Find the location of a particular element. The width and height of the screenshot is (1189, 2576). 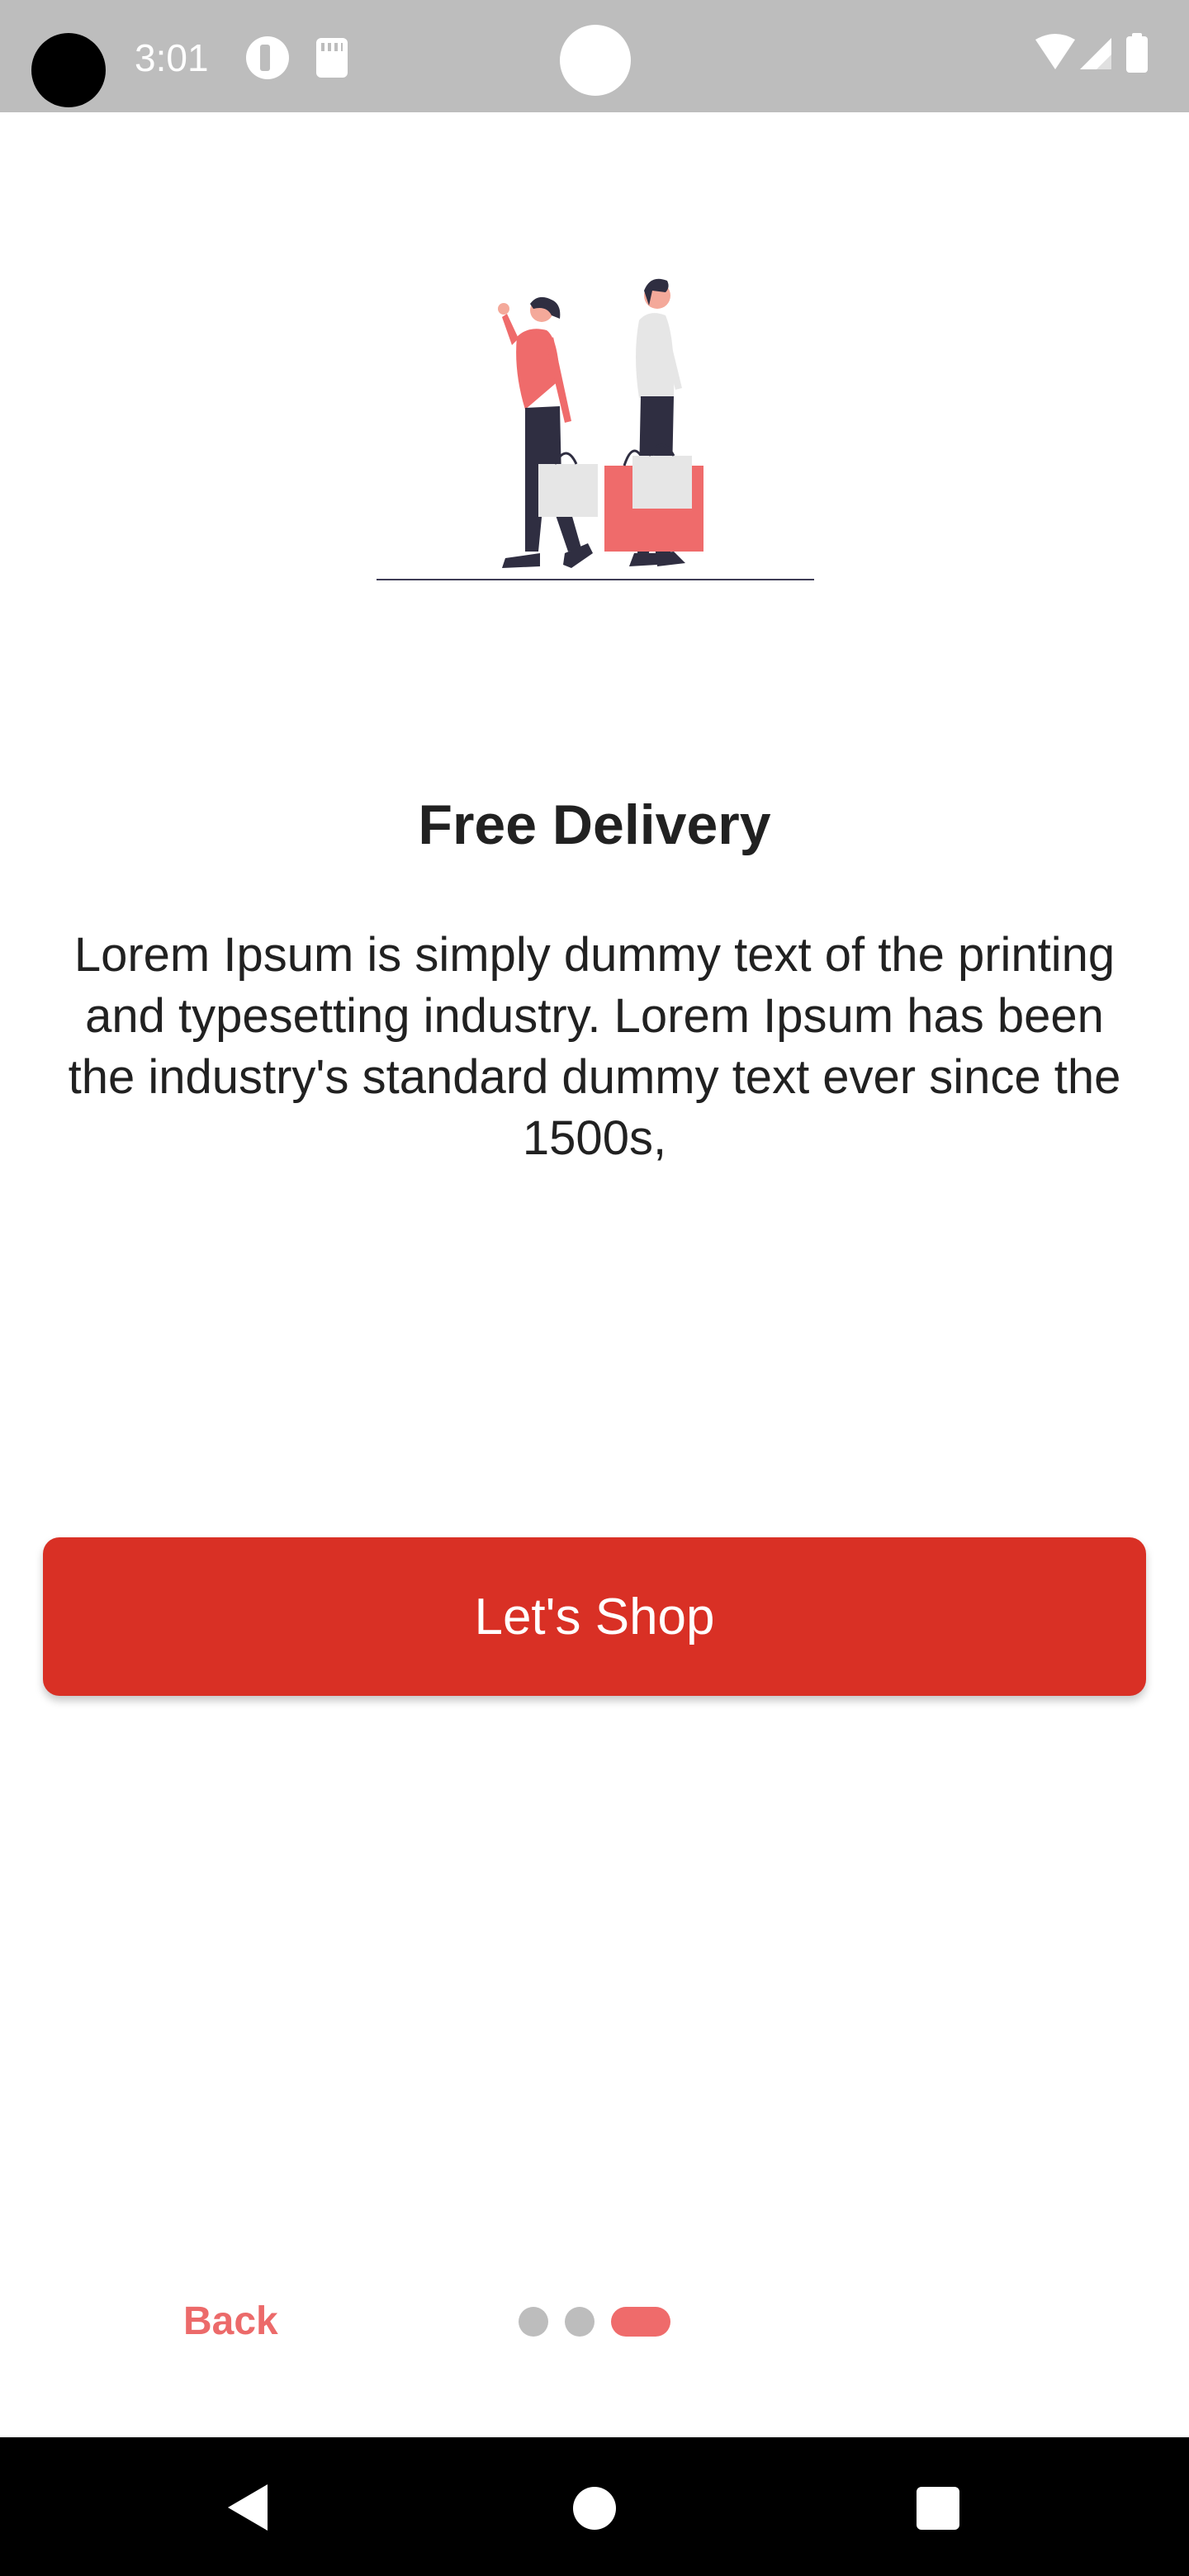

cellular-signal-icon is located at coordinates (1095, 53).